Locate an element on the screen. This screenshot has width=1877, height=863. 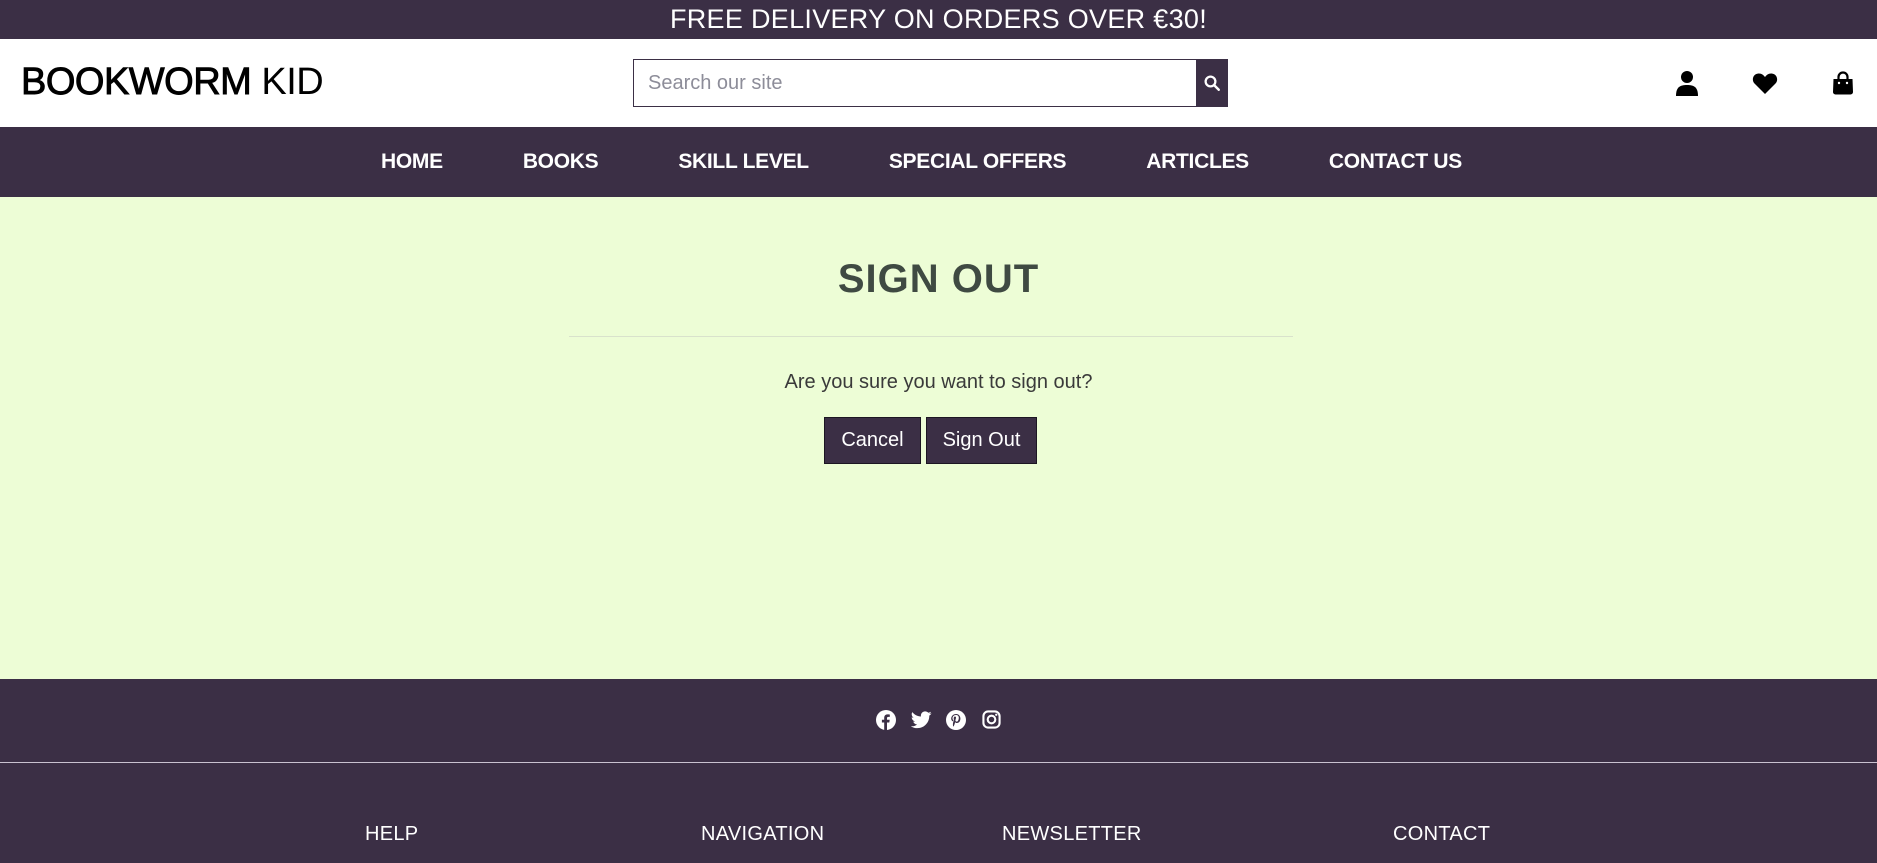
bag-button is located at coordinates (1843, 83).